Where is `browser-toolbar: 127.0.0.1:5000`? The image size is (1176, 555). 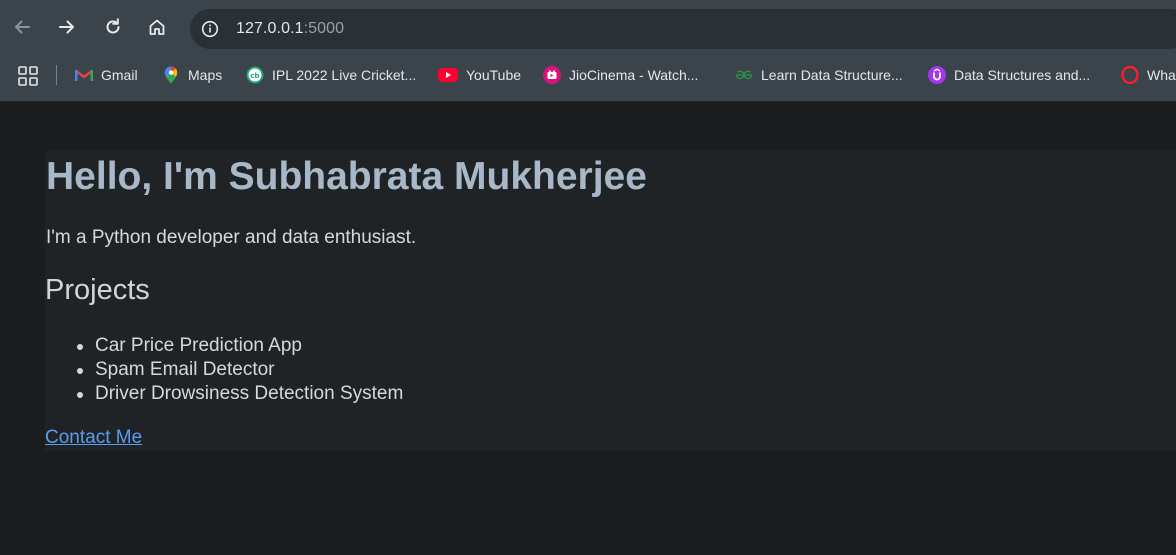 browser-toolbar: 127.0.0.1:5000 is located at coordinates (588, 29).